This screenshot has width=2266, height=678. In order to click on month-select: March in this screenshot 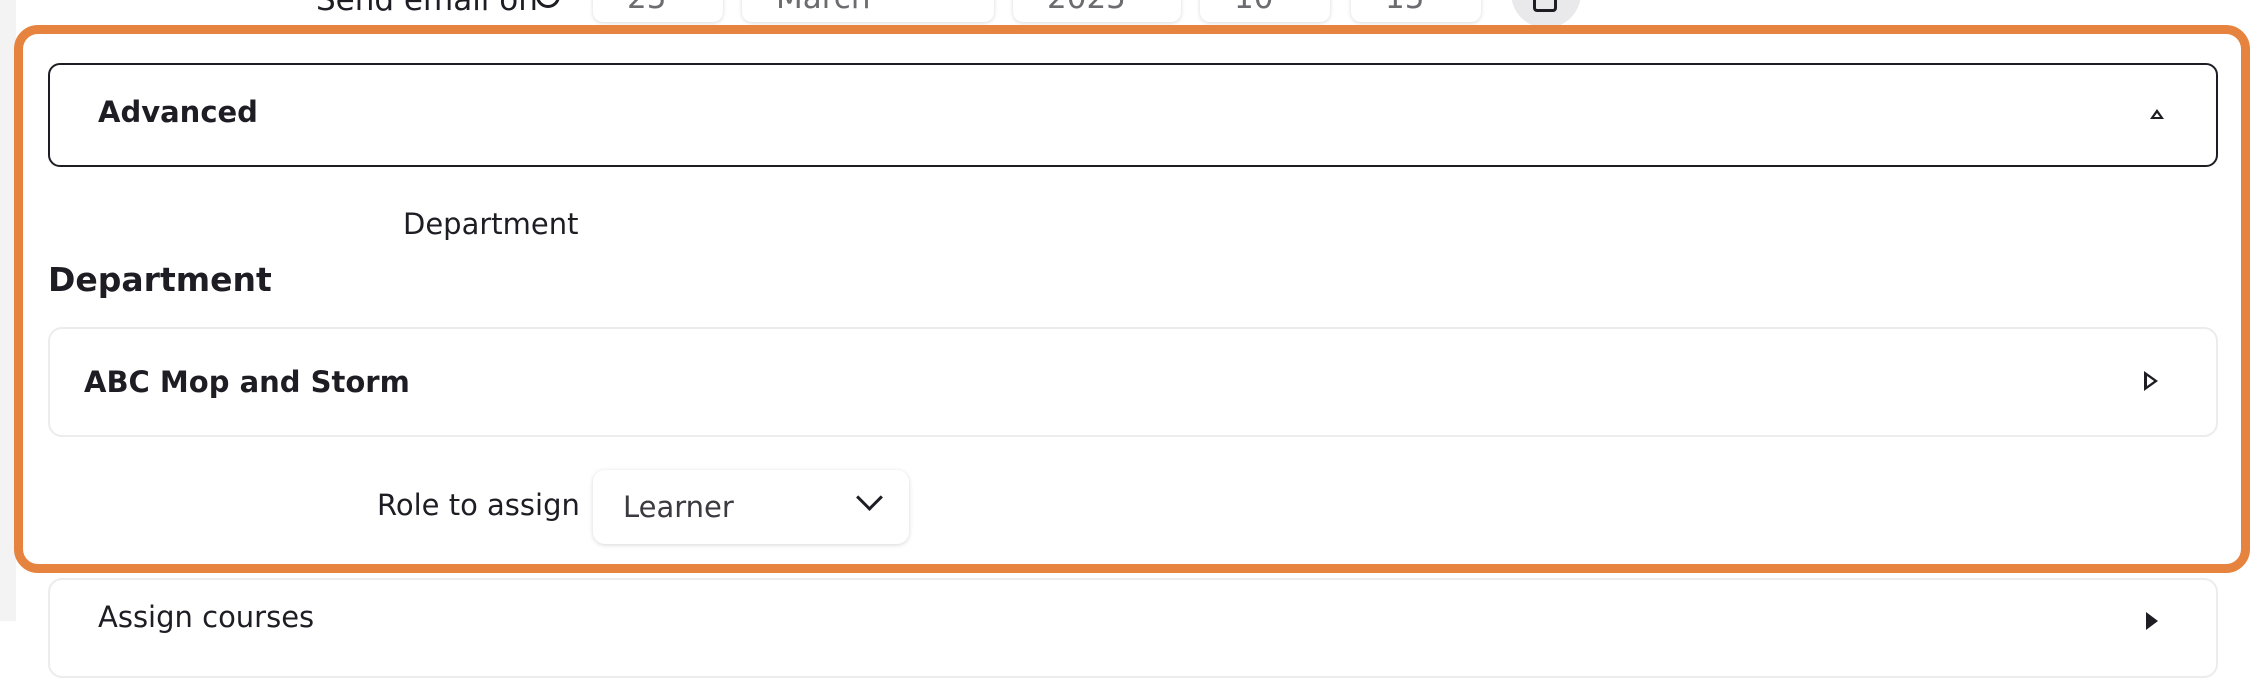, I will do `click(868, 11)`.